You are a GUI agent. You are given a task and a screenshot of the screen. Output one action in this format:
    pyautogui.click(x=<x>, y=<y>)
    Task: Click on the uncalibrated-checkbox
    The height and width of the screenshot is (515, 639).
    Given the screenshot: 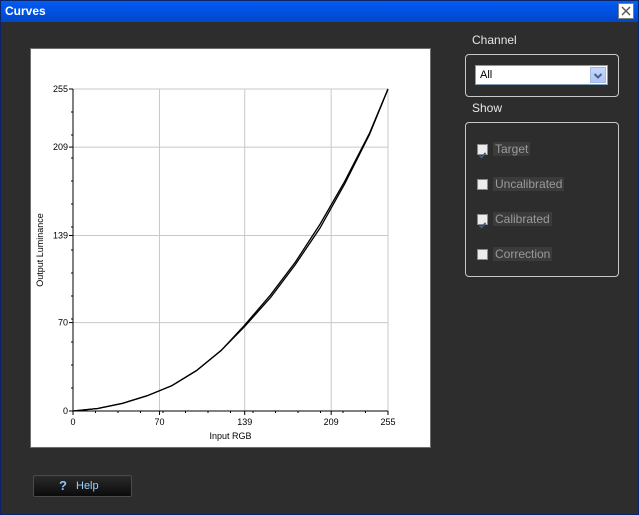 What is the action you would take?
    pyautogui.click(x=482, y=184)
    